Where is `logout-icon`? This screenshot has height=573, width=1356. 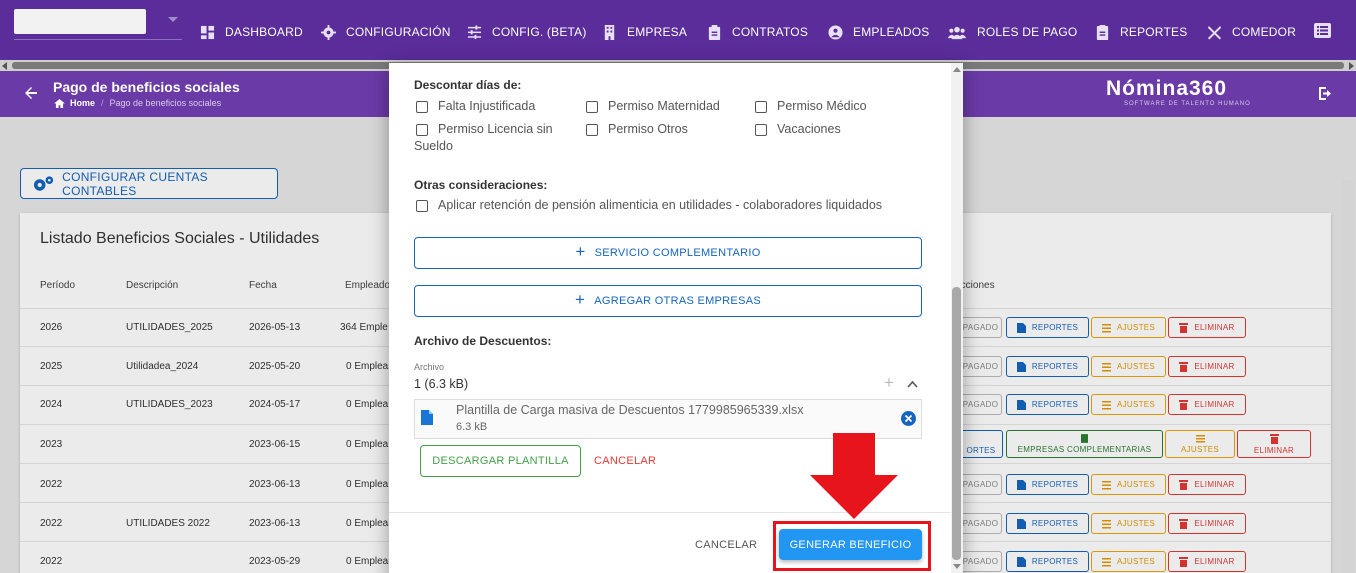 logout-icon is located at coordinates (1325, 93).